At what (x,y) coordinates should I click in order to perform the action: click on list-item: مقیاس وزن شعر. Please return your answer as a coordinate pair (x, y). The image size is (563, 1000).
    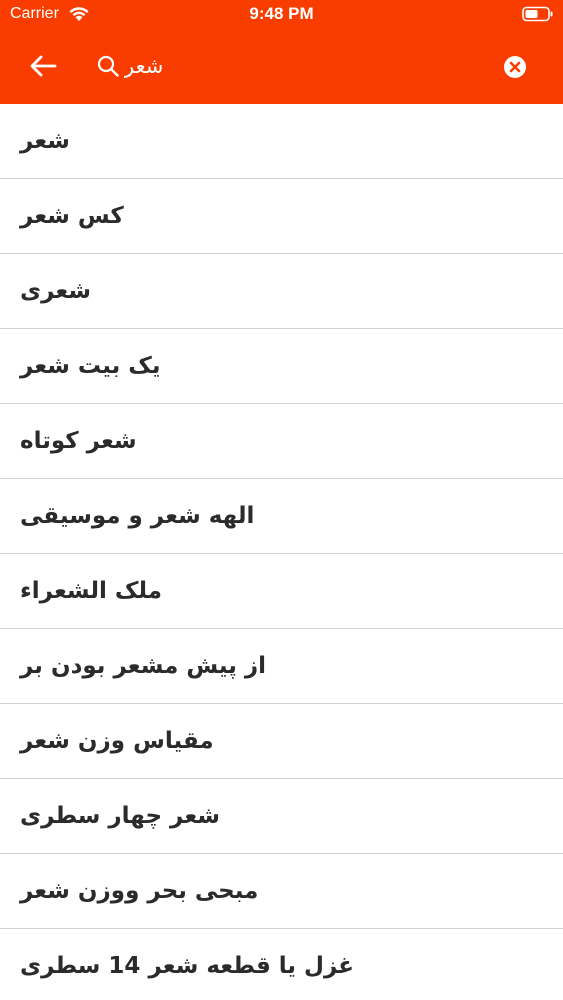
    Looking at the image, I should click on (281, 741).